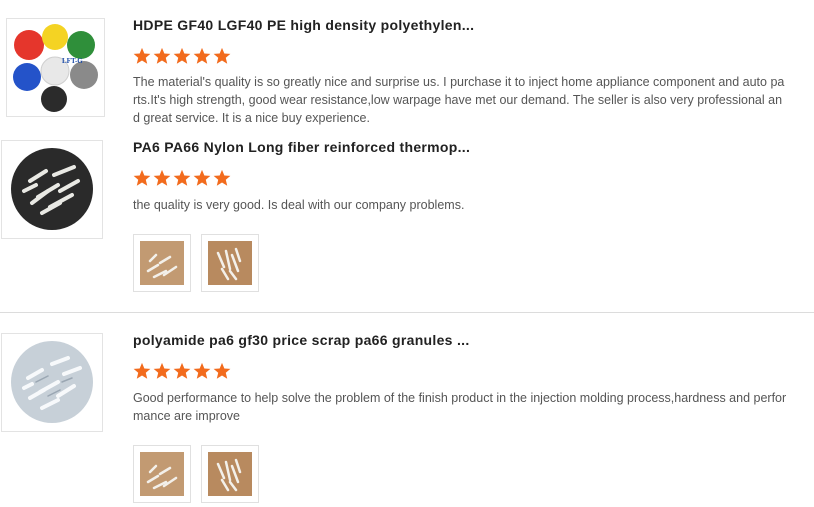 This screenshot has height=507, width=814. I want to click on review-divider, so click(407, 312).